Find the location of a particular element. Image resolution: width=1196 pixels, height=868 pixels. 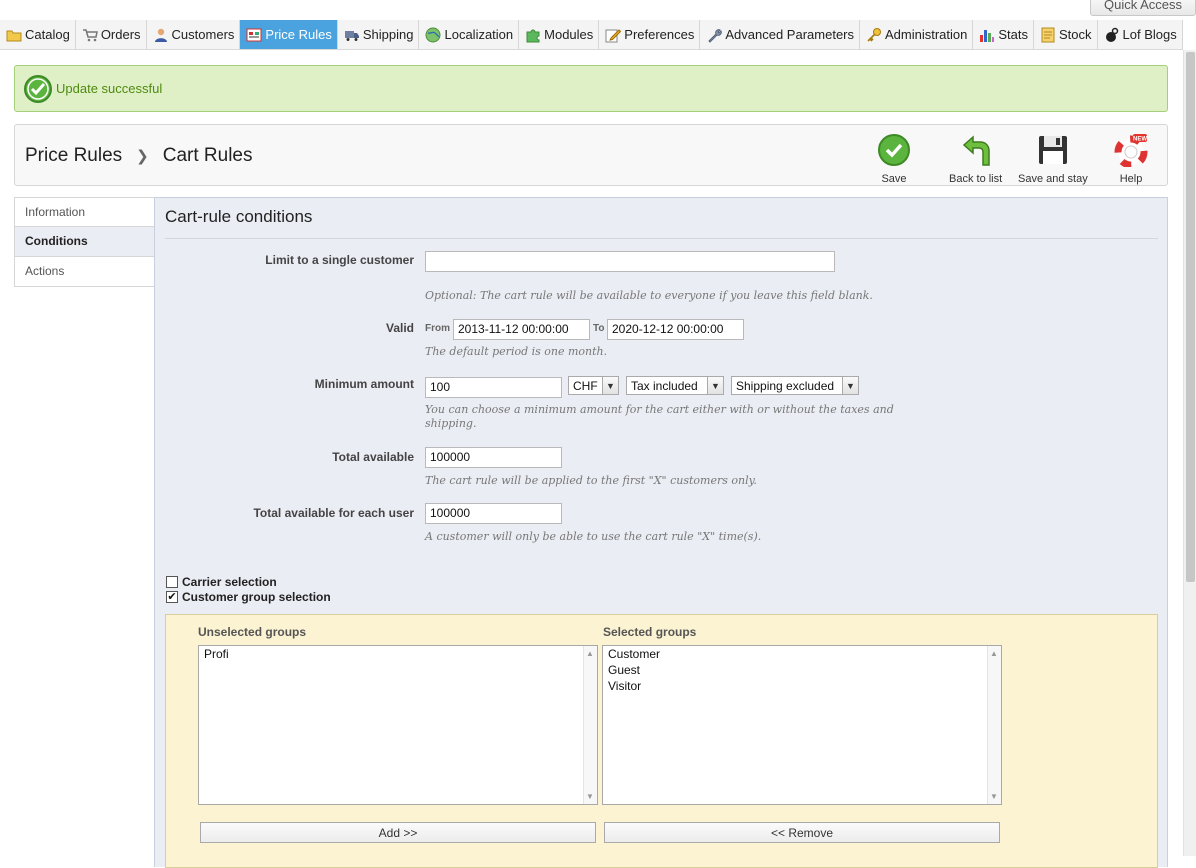

currency-select: CHF ▼ is located at coordinates (593, 385).